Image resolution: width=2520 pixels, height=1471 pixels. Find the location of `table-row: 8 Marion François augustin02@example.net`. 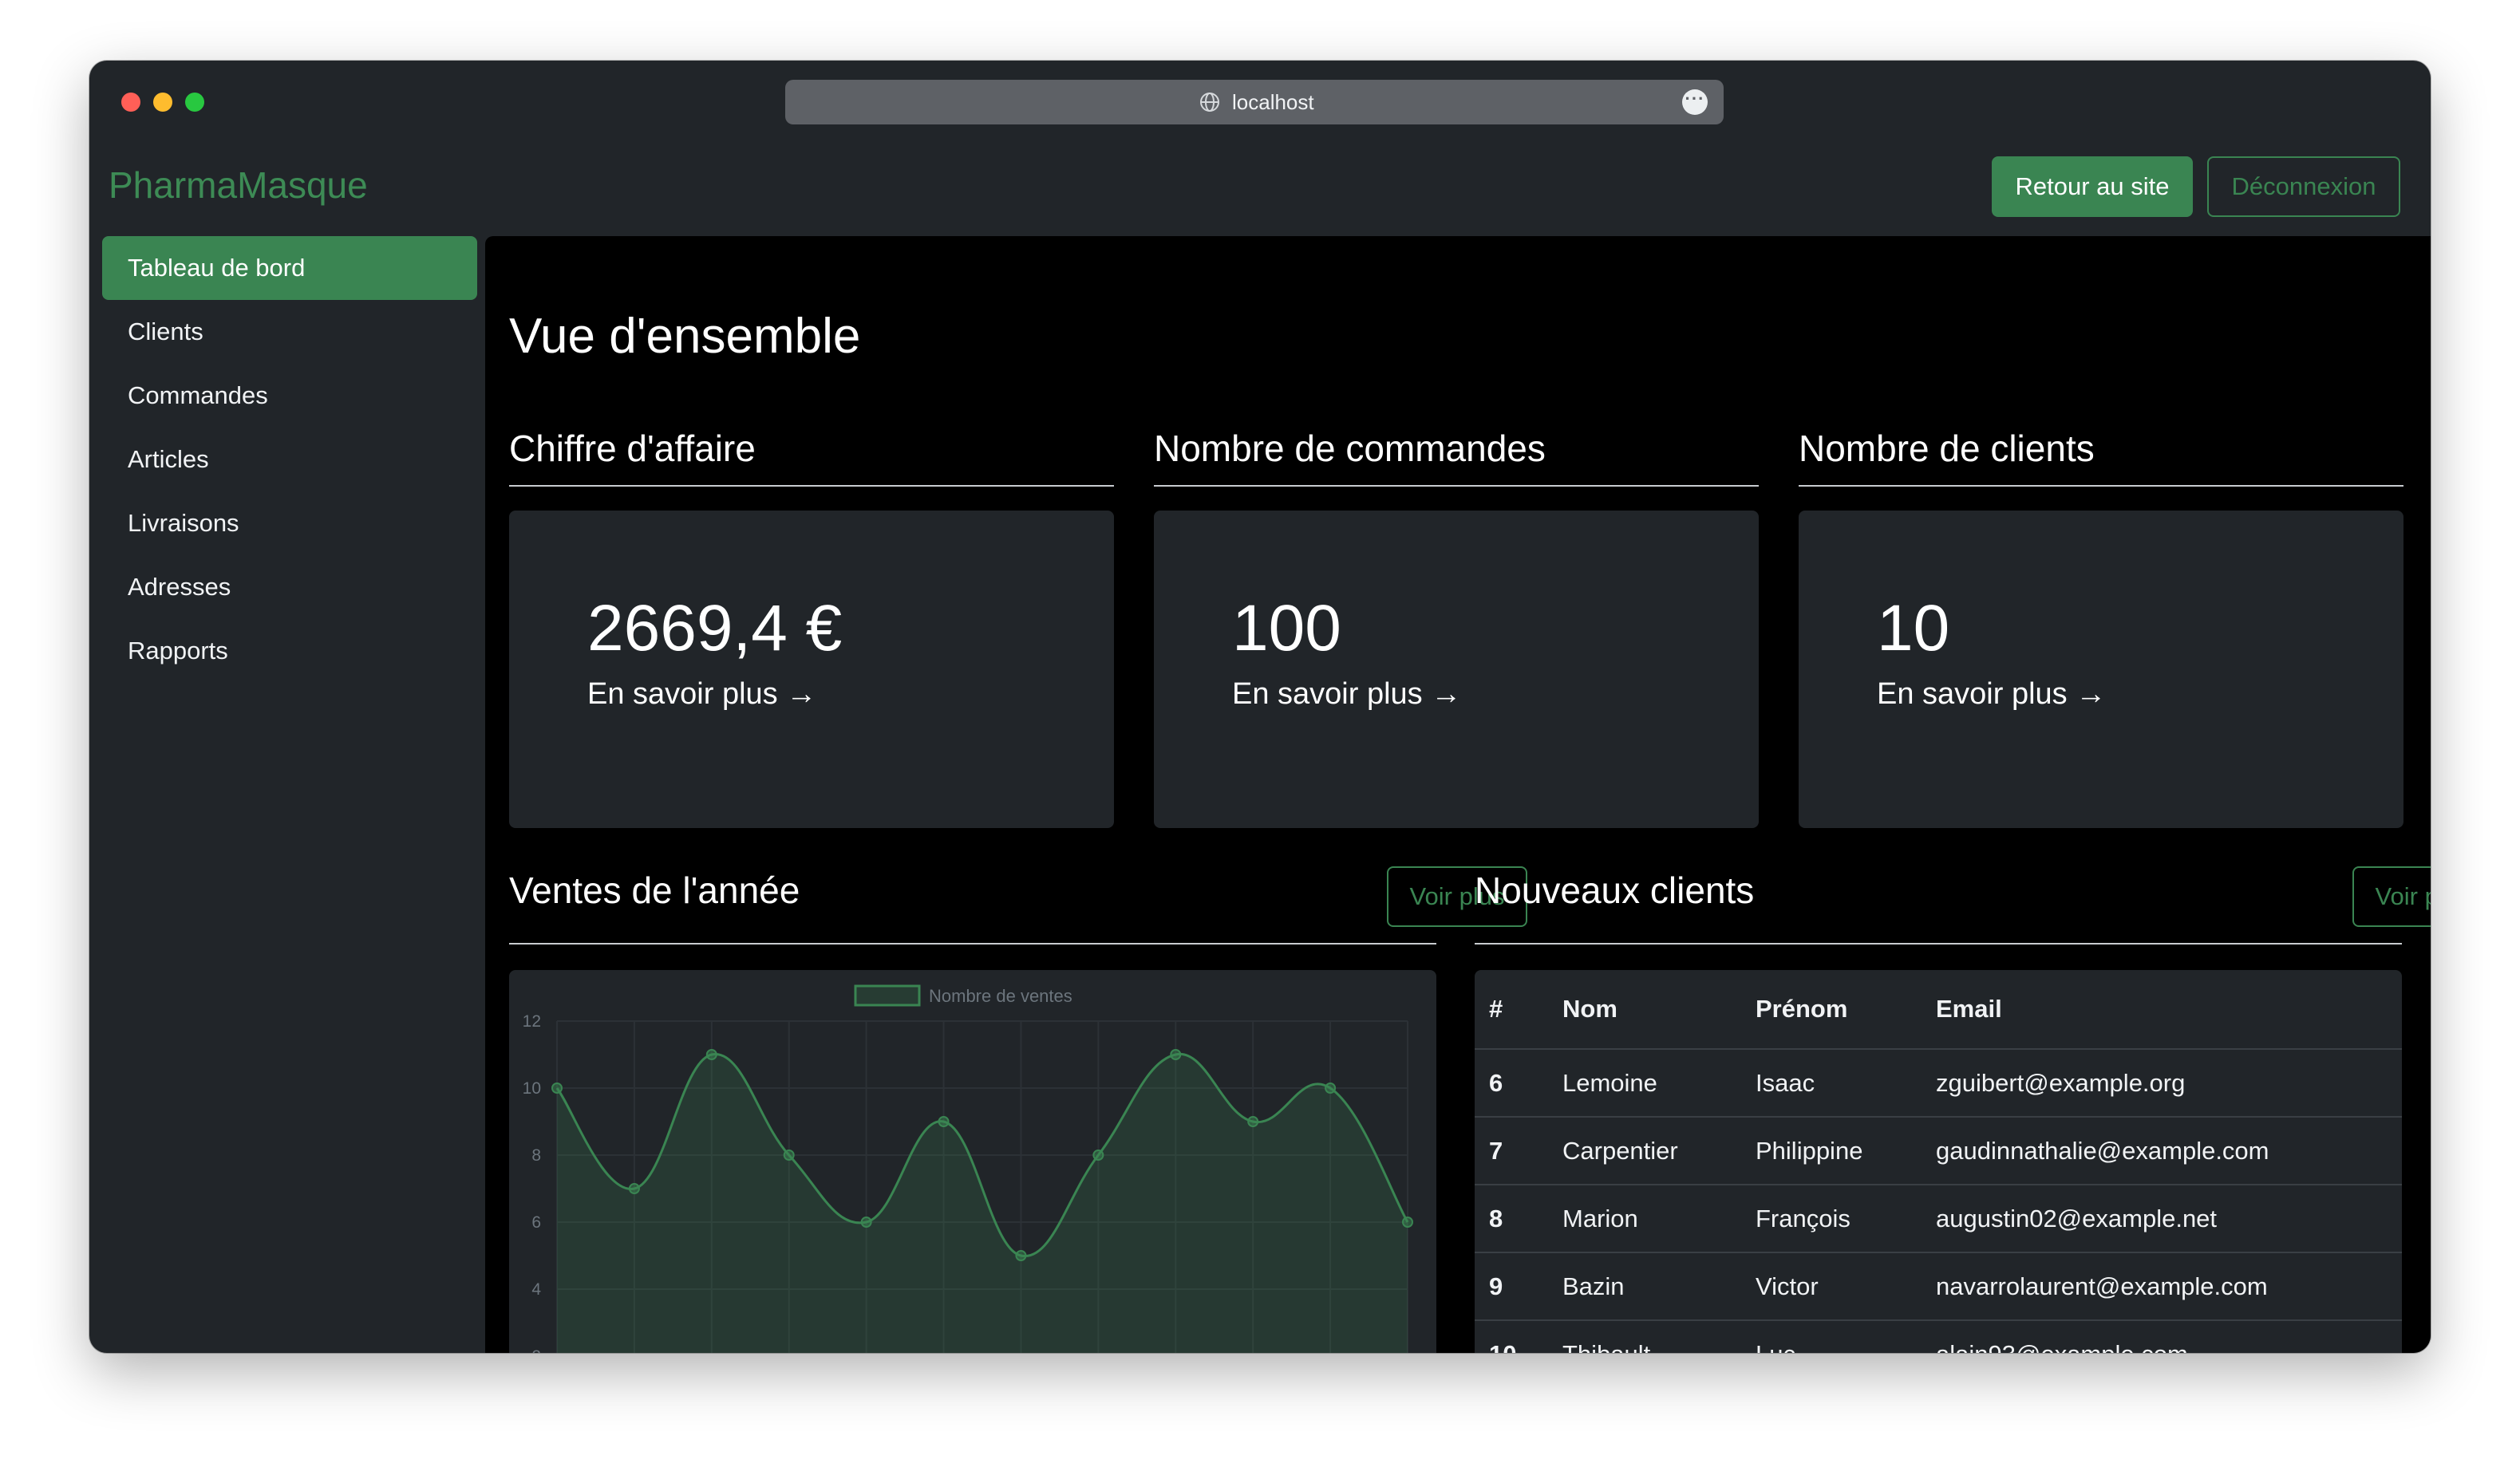

table-row: 8 Marion François augustin02@example.net is located at coordinates (1939, 1219).